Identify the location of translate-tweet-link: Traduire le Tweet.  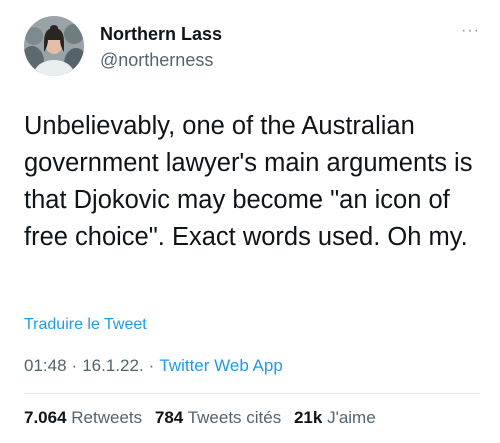
(85, 325).